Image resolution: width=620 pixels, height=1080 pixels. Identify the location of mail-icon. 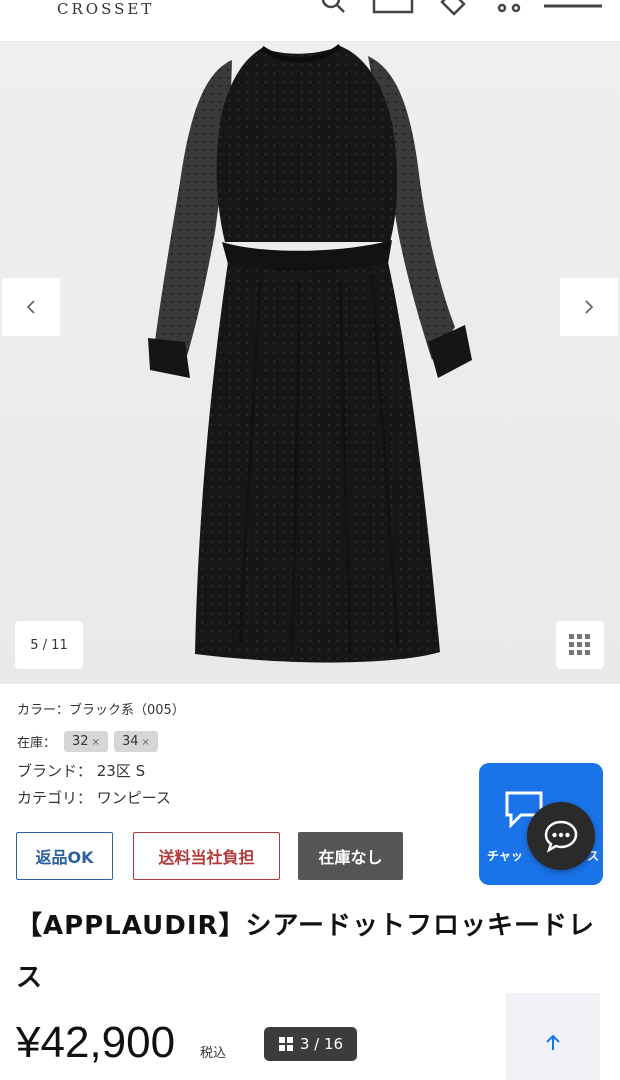
(393, 8).